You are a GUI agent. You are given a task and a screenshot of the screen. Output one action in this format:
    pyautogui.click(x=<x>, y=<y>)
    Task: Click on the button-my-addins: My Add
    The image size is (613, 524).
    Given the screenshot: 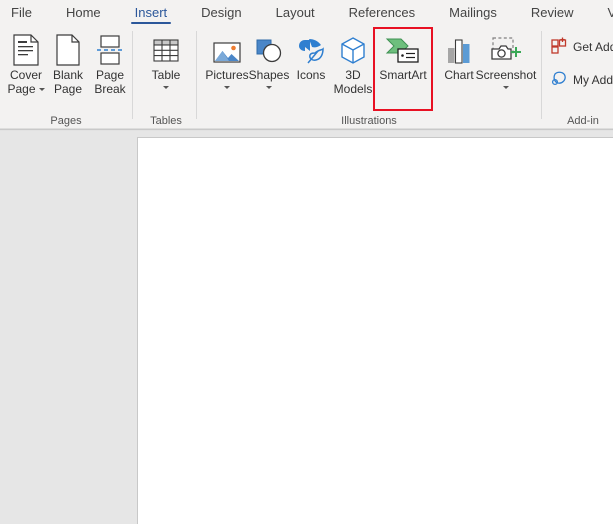 What is the action you would take?
    pyautogui.click(x=582, y=80)
    